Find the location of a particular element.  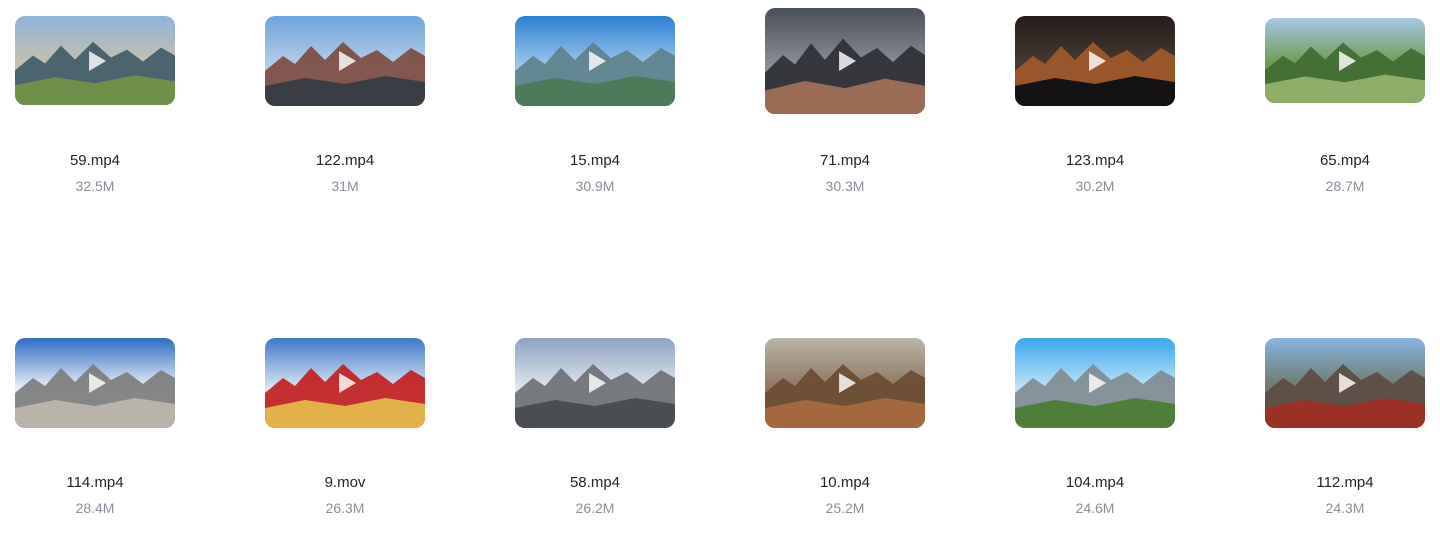

video-filename: 15.mp4 is located at coordinates (595, 161).